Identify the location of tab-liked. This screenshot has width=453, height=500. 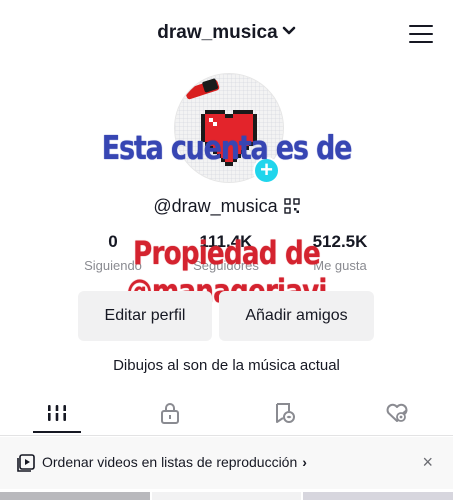
(397, 415).